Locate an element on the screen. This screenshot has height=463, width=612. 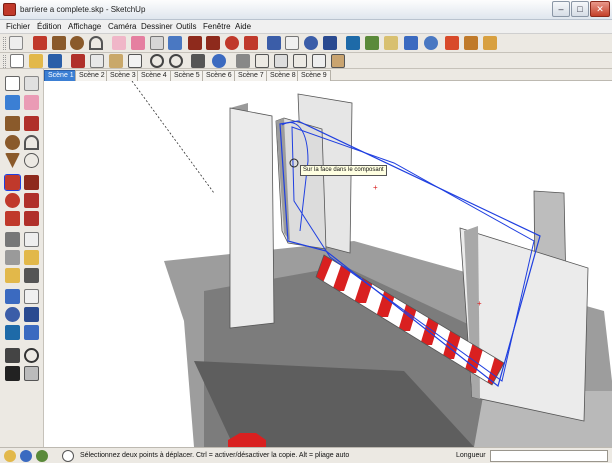
open-folder-icon is located at coordinates (36, 61).